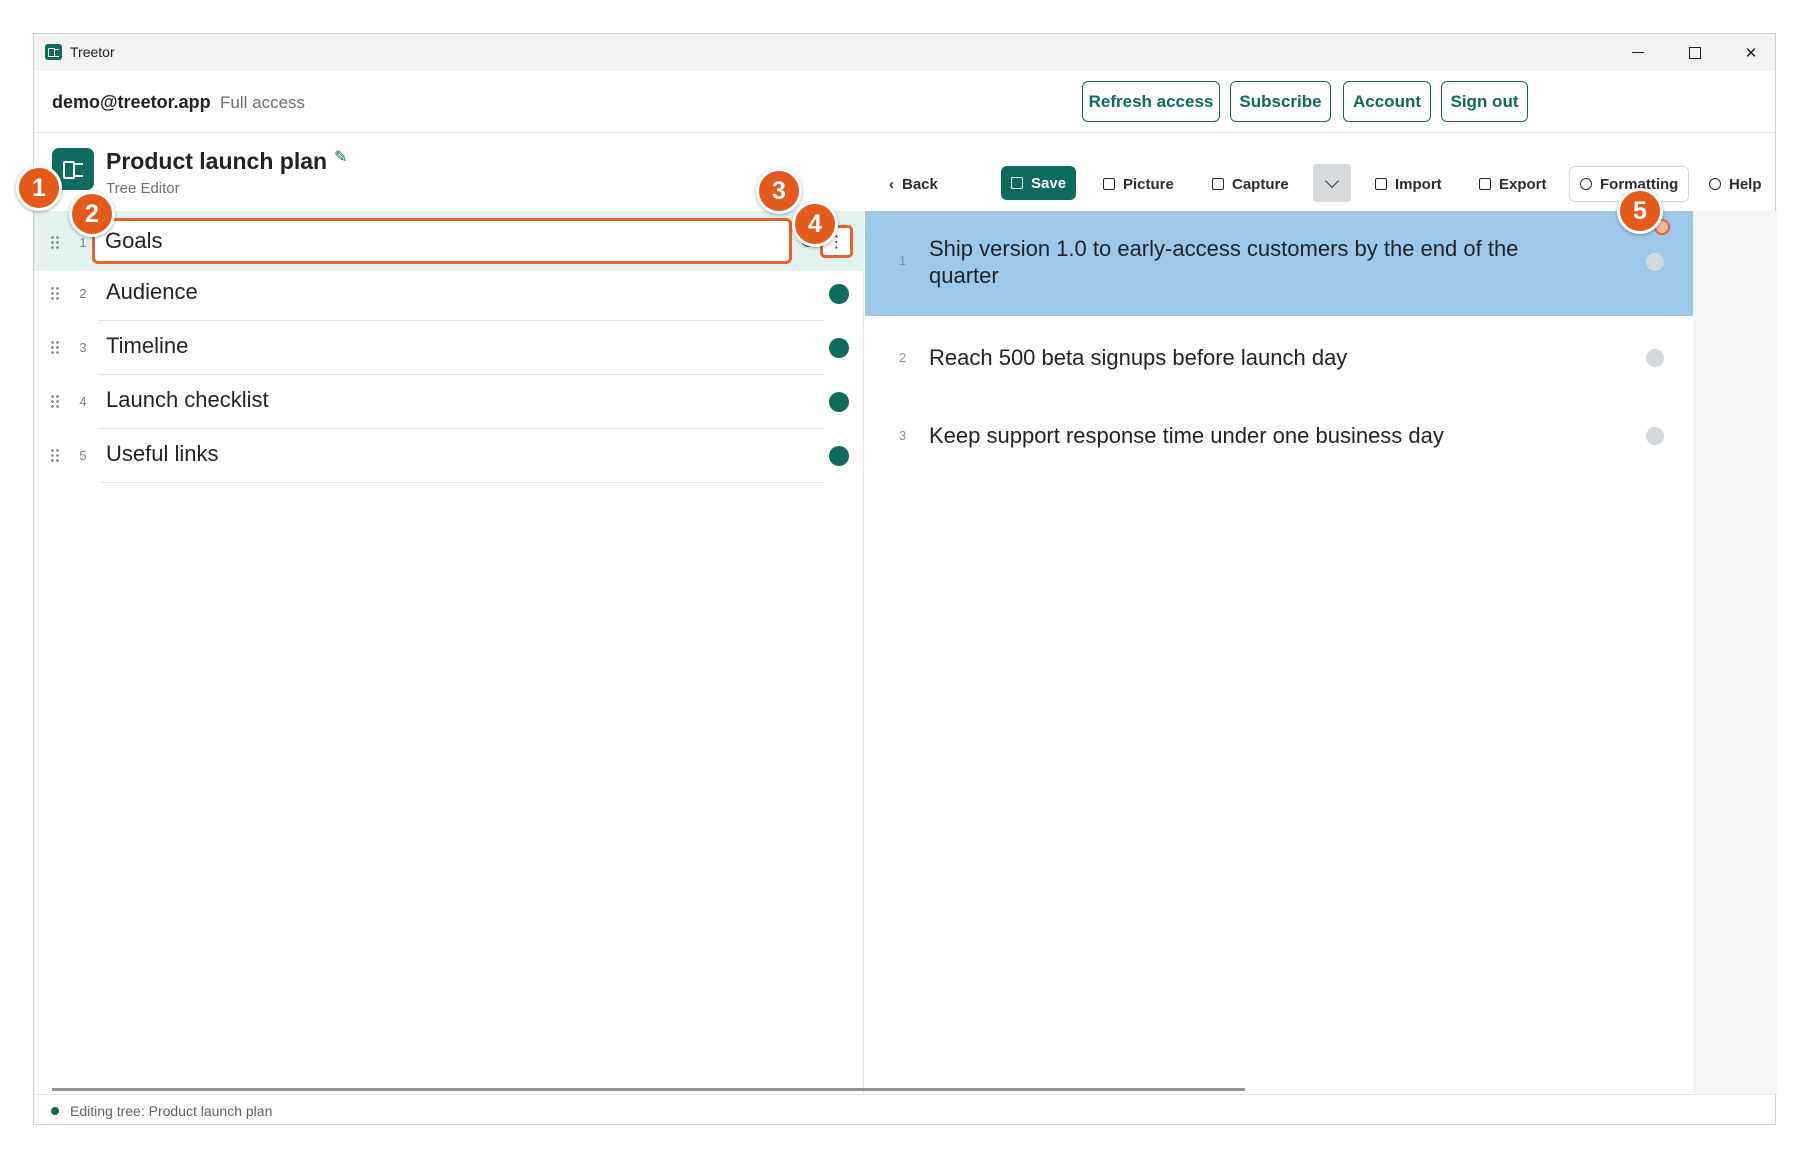 The height and width of the screenshot is (1152, 1800). Describe the element at coordinates (903, 357) in the screenshot. I see `goal-number: 2` at that location.